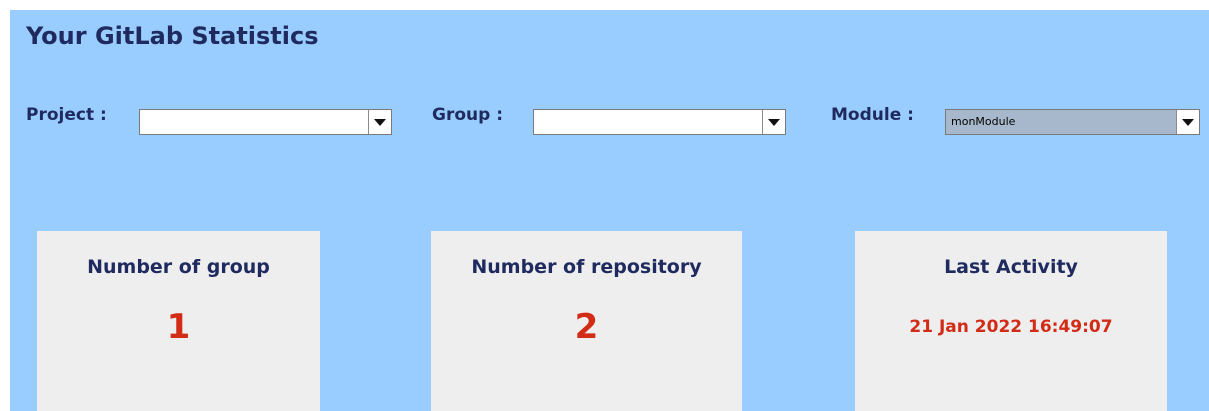 The width and height of the screenshot is (1209, 411). What do you see at coordinates (659, 122) in the screenshot?
I see `group-select` at bounding box center [659, 122].